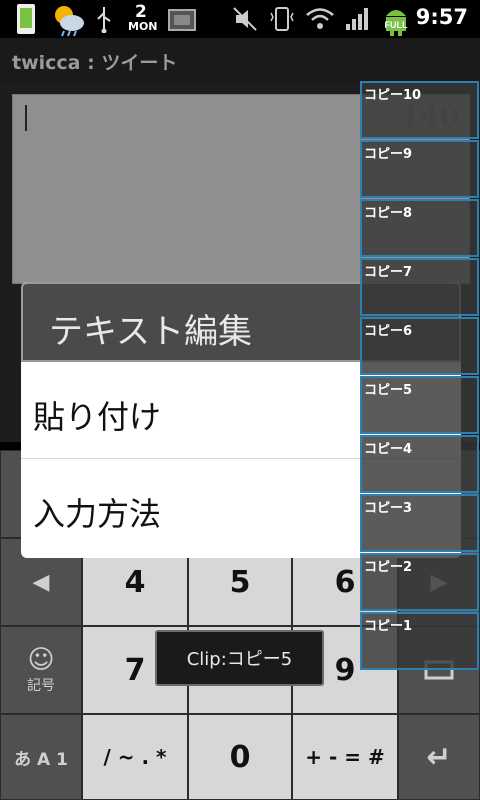  What do you see at coordinates (419, 110) in the screenshot?
I see `clip-item-10: コピー10` at bounding box center [419, 110].